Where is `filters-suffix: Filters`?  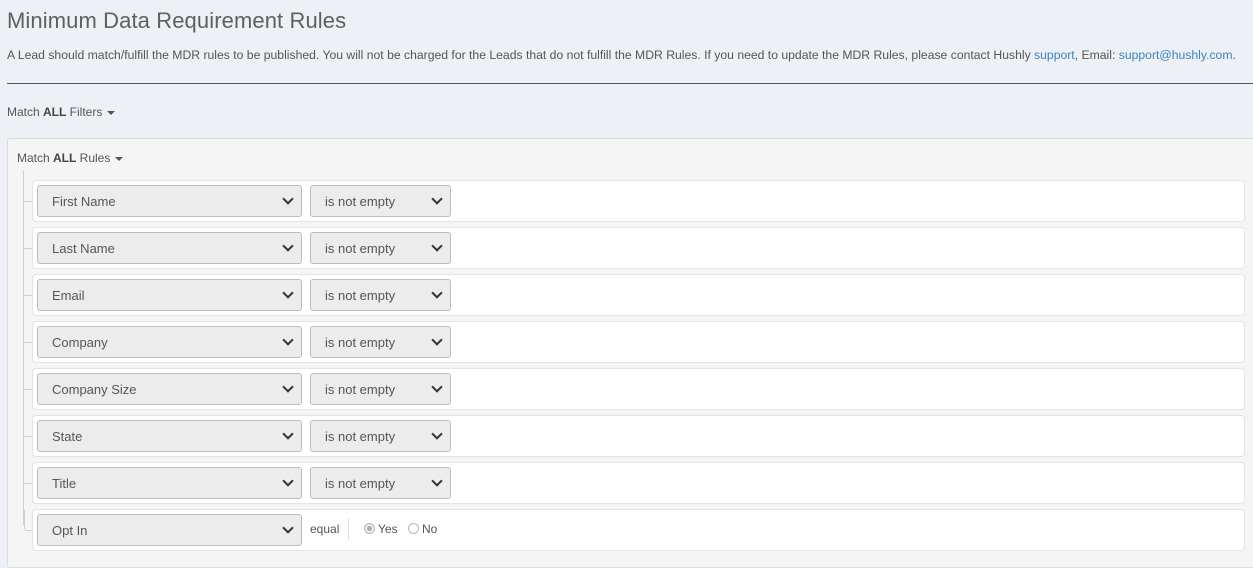 filters-suffix: Filters is located at coordinates (84, 112).